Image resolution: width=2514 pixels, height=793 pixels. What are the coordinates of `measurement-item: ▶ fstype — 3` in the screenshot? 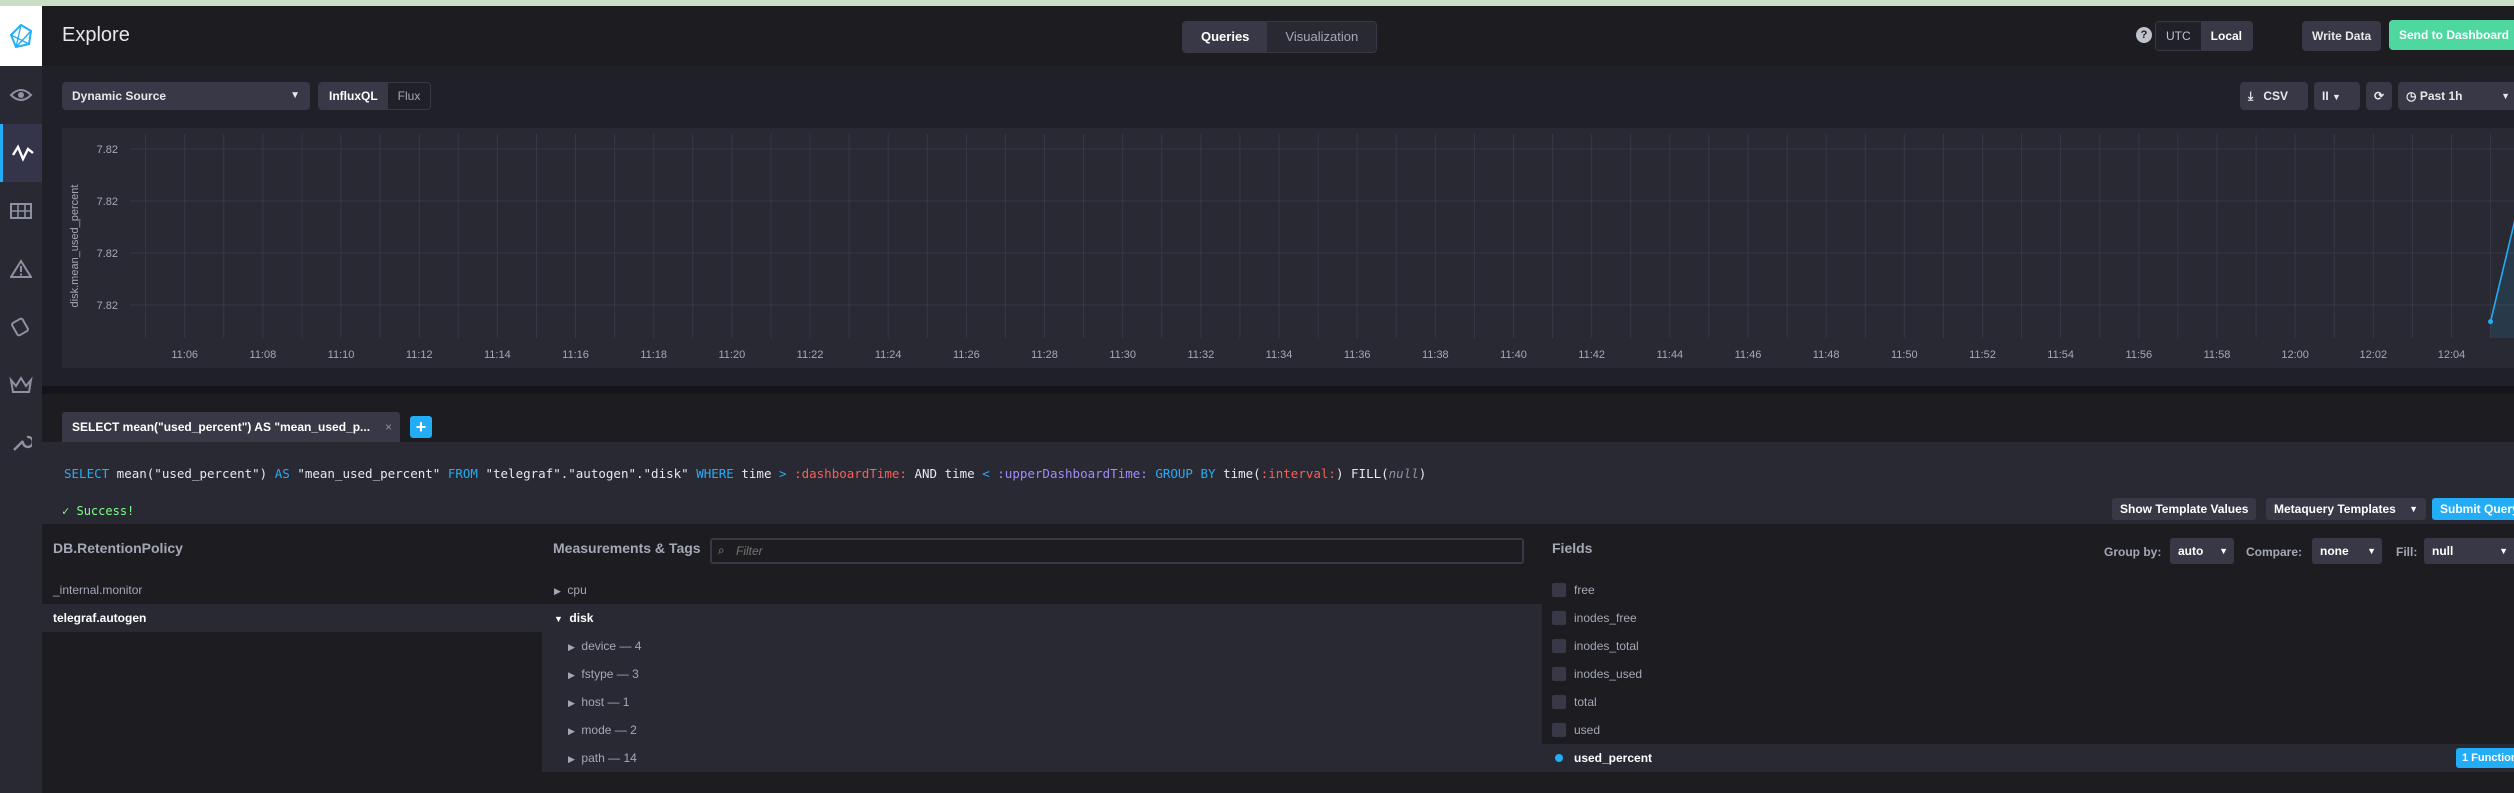 It's located at (1042, 674).